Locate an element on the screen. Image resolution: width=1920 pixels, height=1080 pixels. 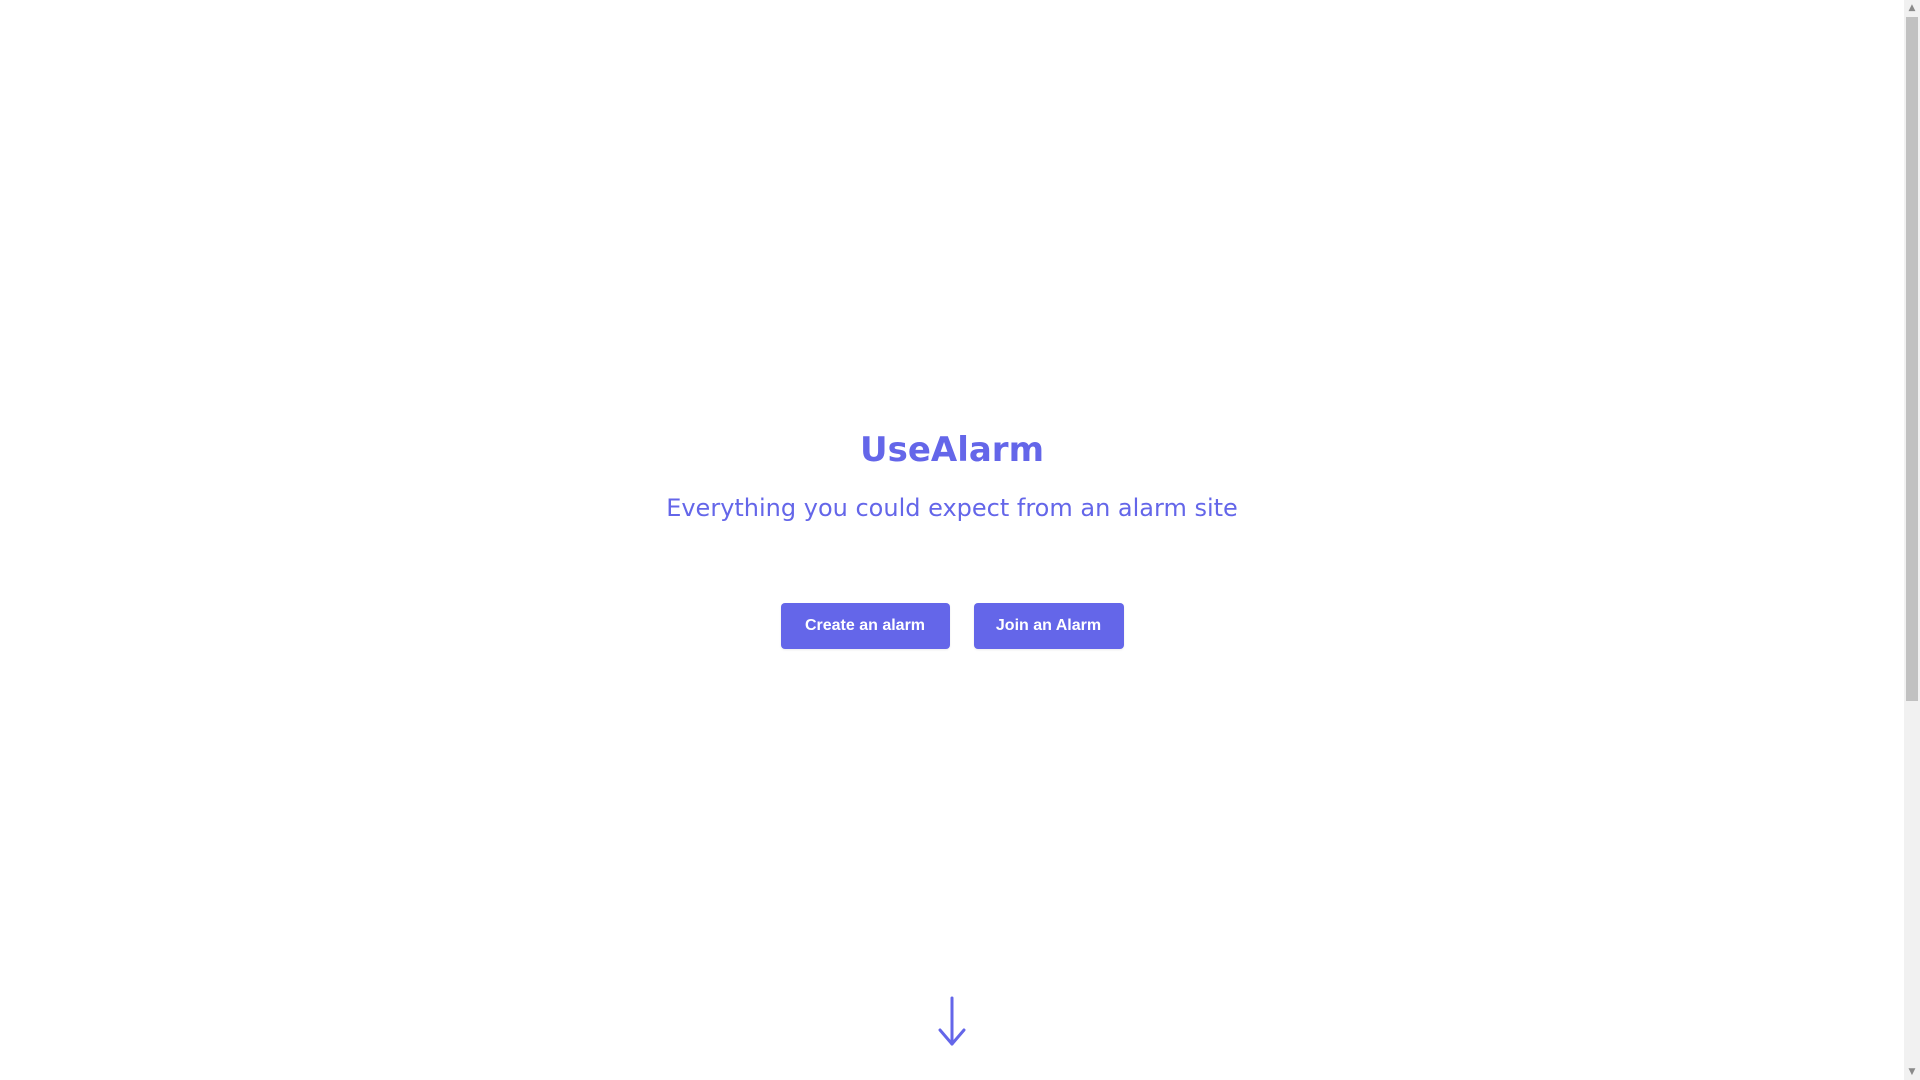
join-alarm-button: Join an Alarm is located at coordinates (1048, 626).